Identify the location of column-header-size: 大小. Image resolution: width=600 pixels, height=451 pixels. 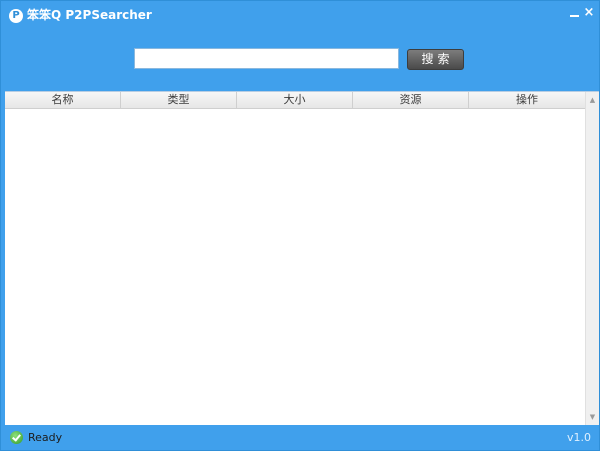
(295, 100).